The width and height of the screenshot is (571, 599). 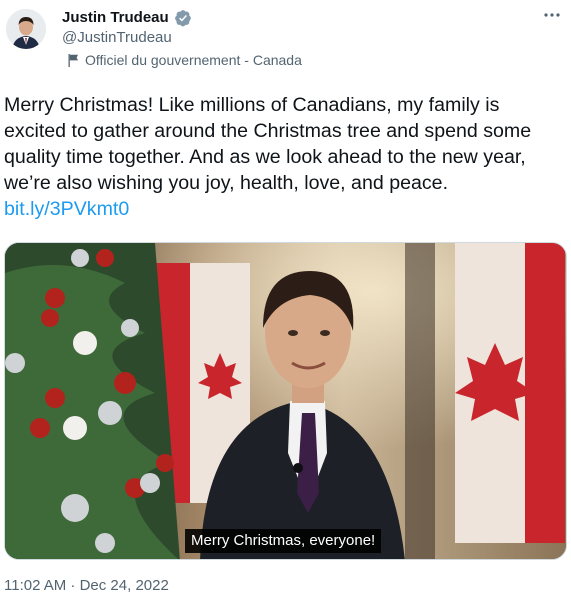 I want to click on avatar, so click(x=26, y=29).